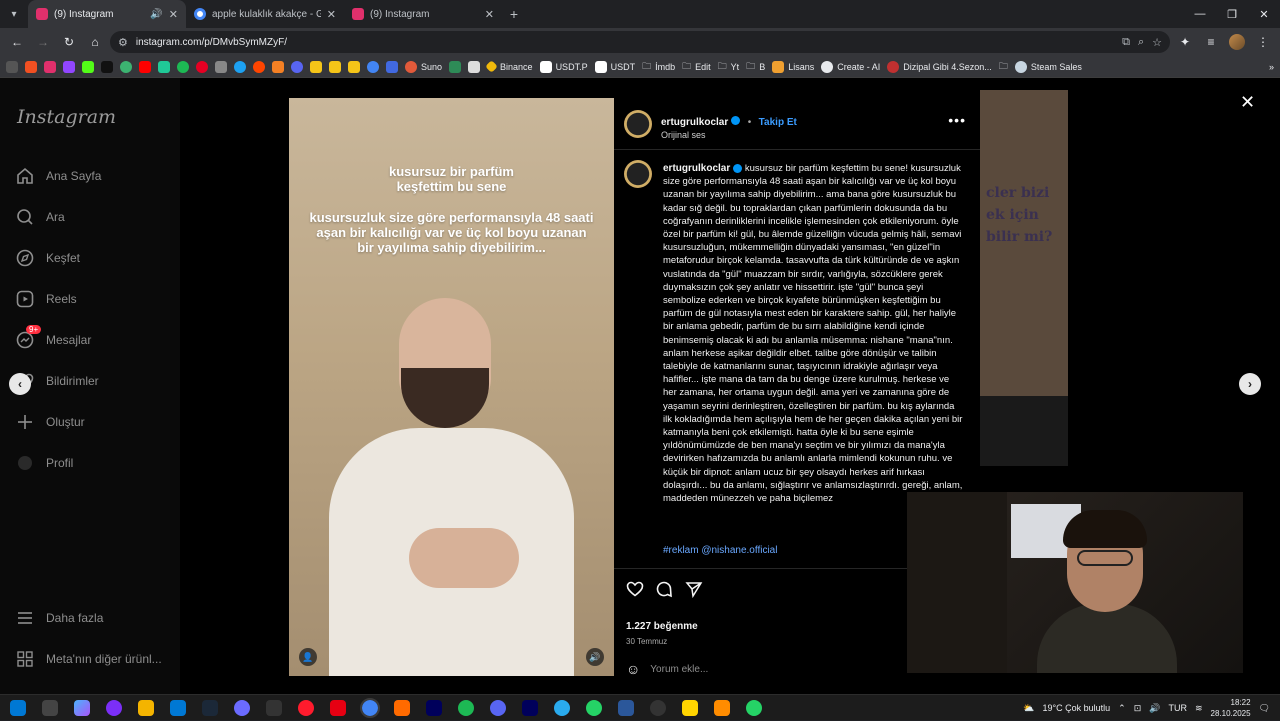  Describe the element at coordinates (156, 14) in the screenshot. I see `speaker-icon: 🔊` at that location.